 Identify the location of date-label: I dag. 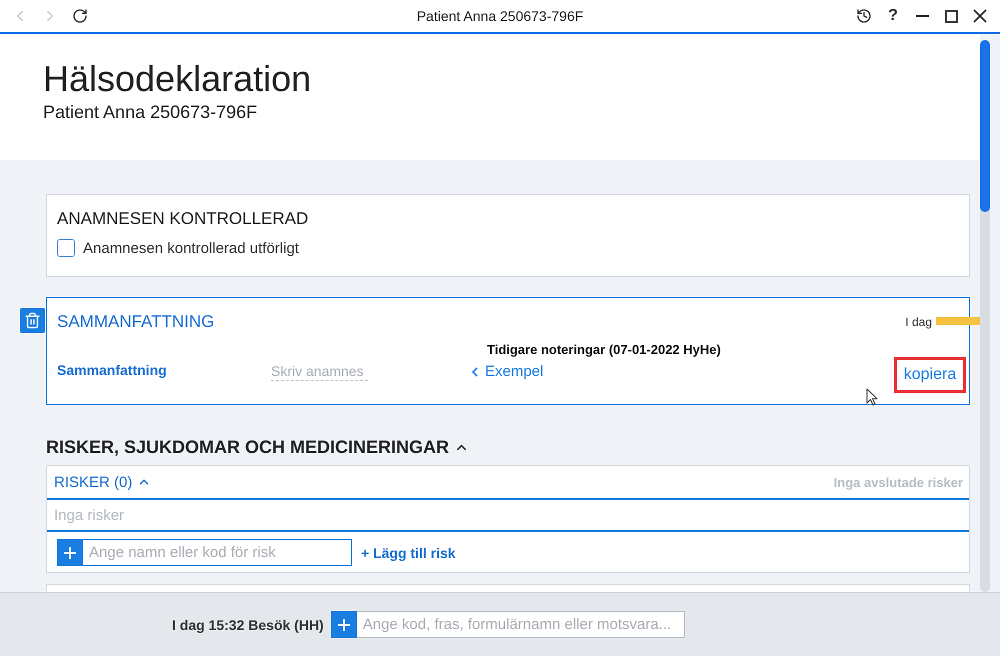
(918, 322).